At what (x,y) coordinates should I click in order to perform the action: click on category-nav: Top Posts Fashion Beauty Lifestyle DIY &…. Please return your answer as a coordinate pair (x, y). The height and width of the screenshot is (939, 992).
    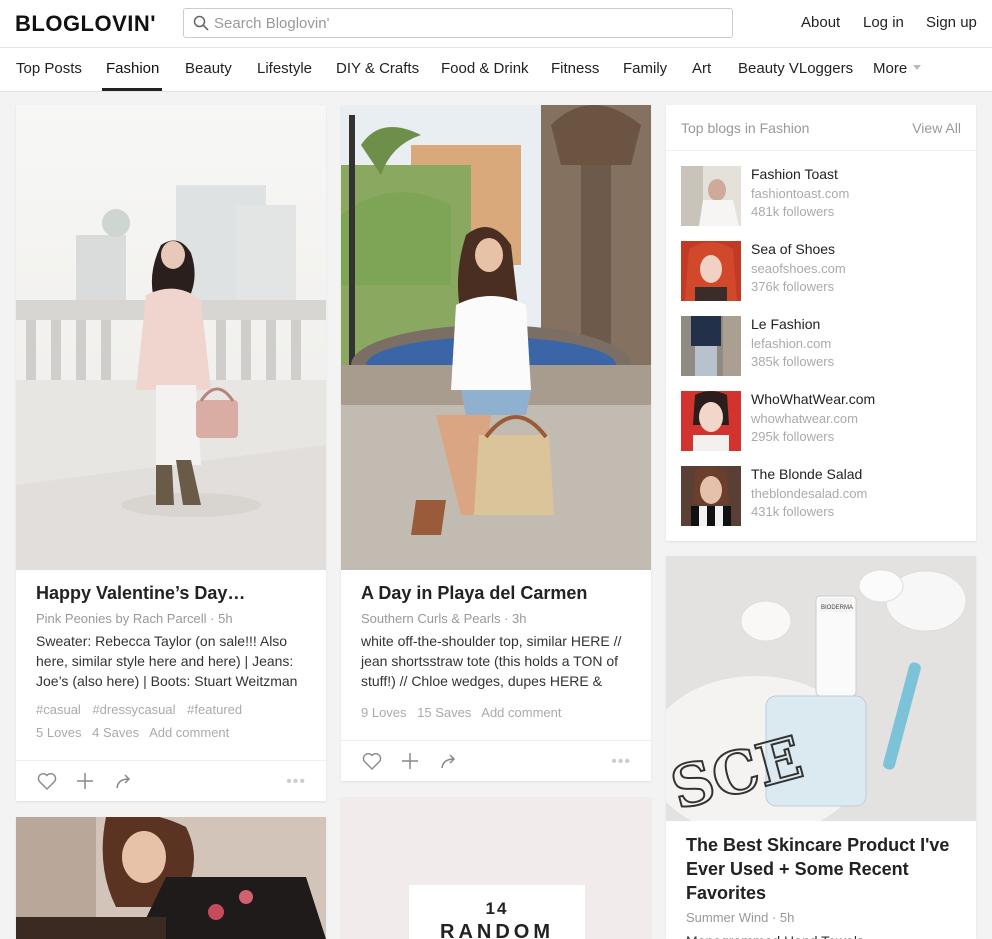
    Looking at the image, I should click on (496, 70).